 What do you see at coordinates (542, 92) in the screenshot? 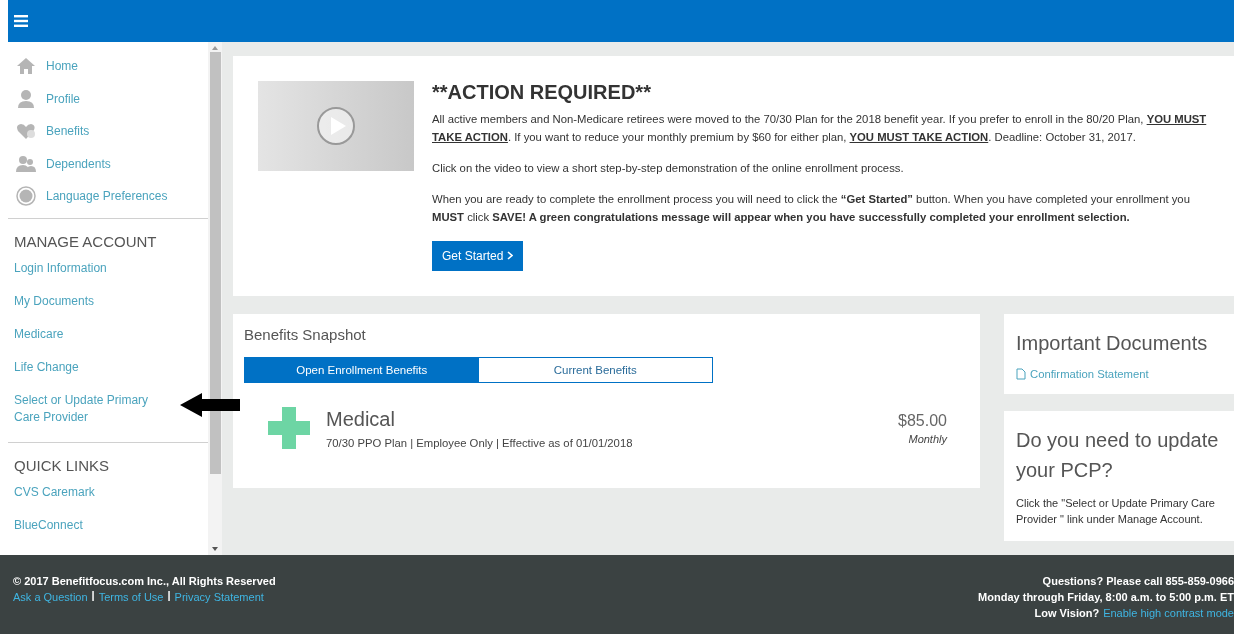
I see `action-title: **ACTION REQUIRED**` at bounding box center [542, 92].